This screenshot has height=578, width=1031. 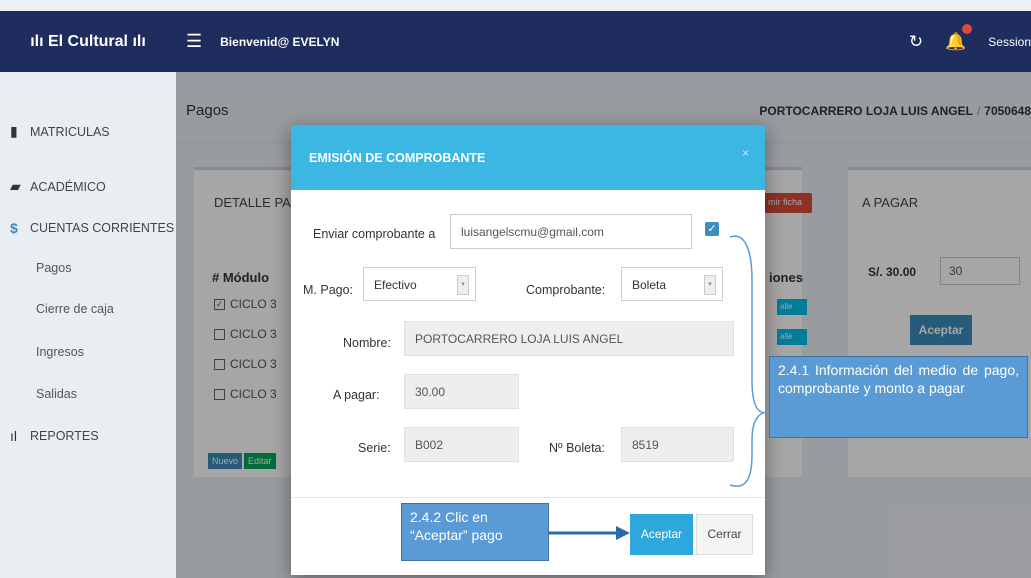 What do you see at coordinates (659, 387) in the screenshot?
I see `annotation-graphics` at bounding box center [659, 387].